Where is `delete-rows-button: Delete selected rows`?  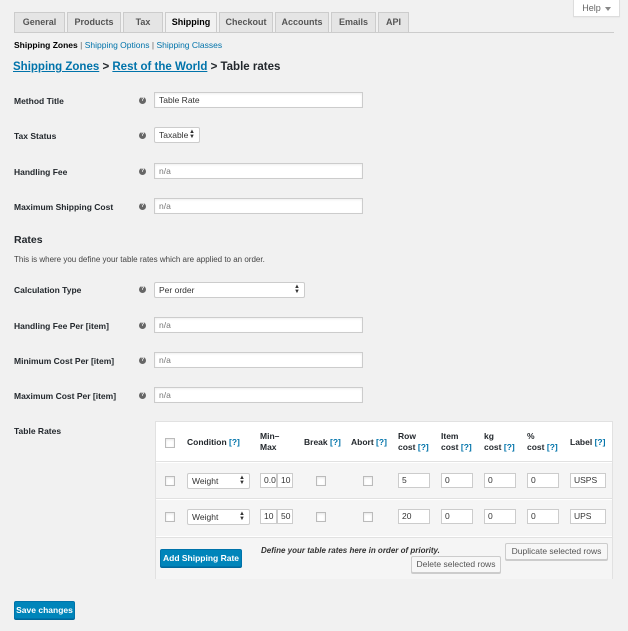
delete-rows-button: Delete selected rows is located at coordinates (456, 564).